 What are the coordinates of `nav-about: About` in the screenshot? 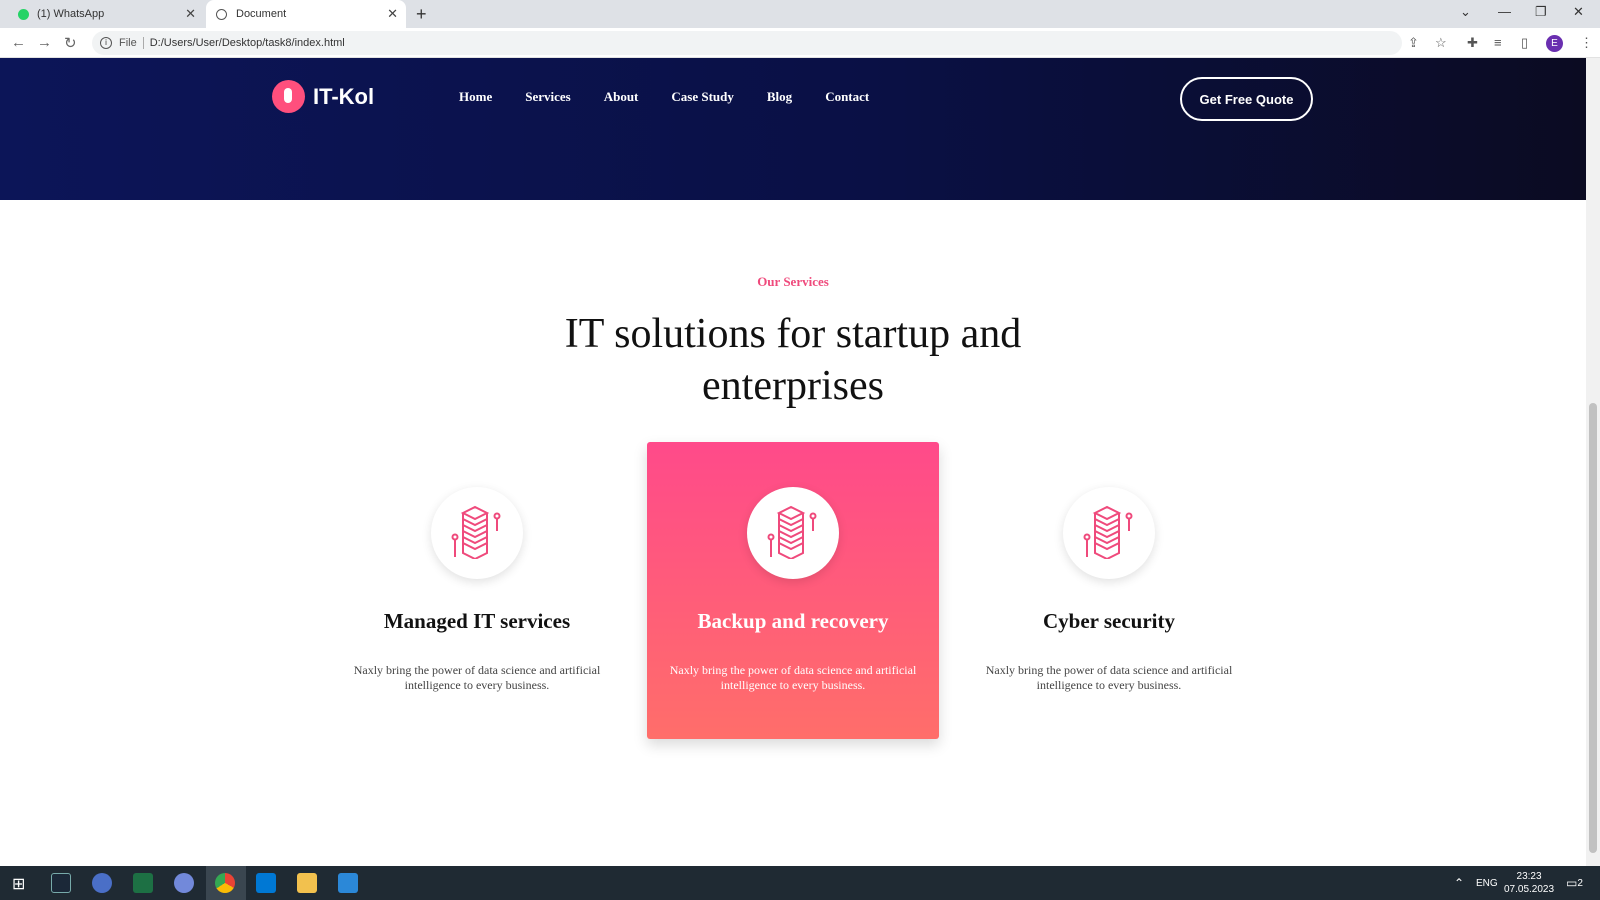 It's located at (621, 97).